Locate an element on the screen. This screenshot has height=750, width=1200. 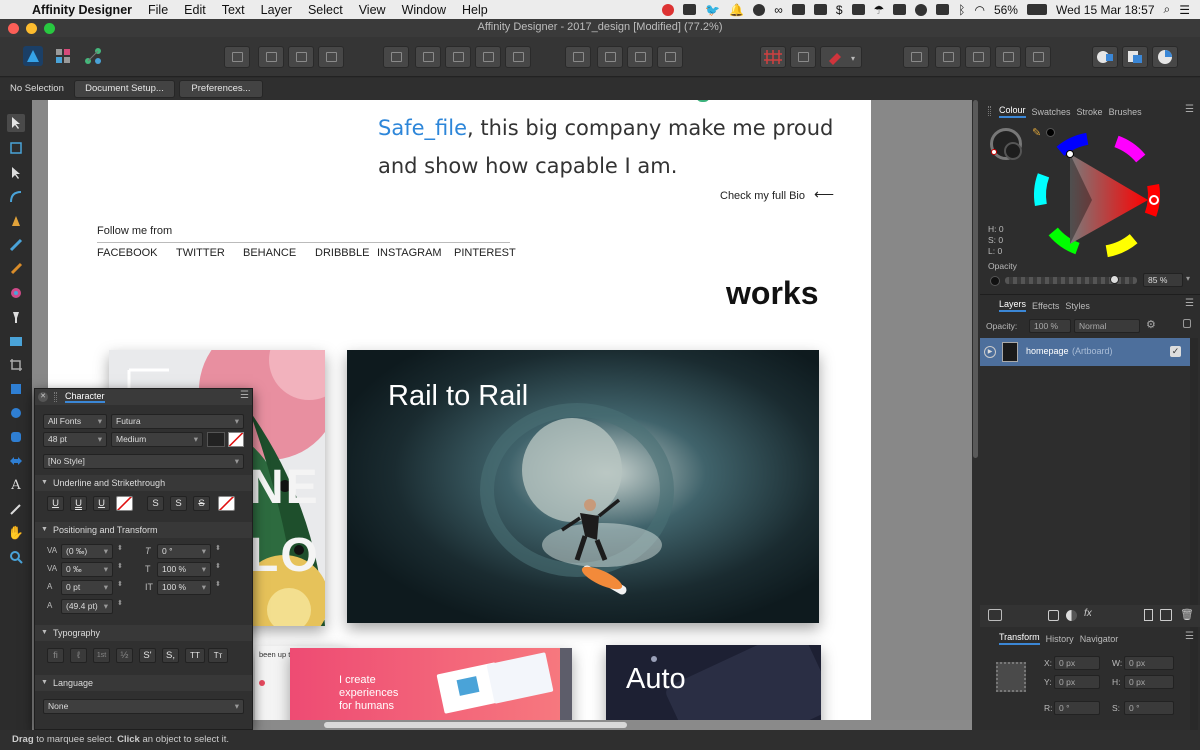
tab-transform: Transform is located at coordinates (1019, 638).